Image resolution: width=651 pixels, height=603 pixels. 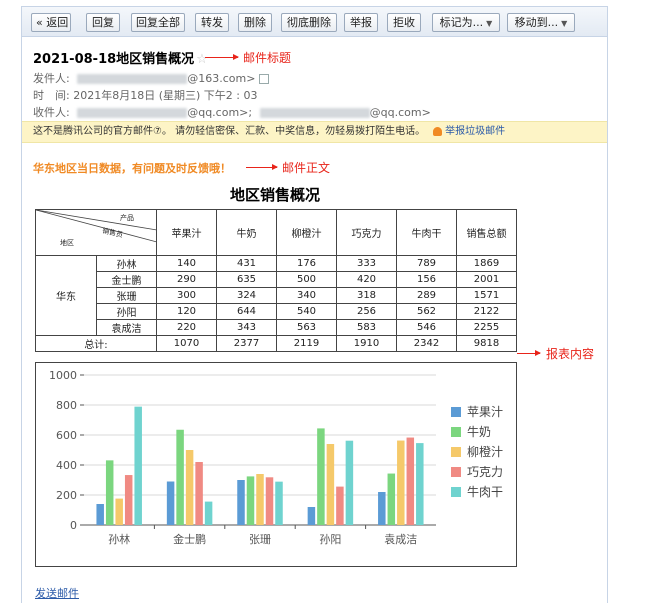 I want to click on recipient-row: 收件人: @qq.com>; @qq.com>, so click(x=232, y=112).